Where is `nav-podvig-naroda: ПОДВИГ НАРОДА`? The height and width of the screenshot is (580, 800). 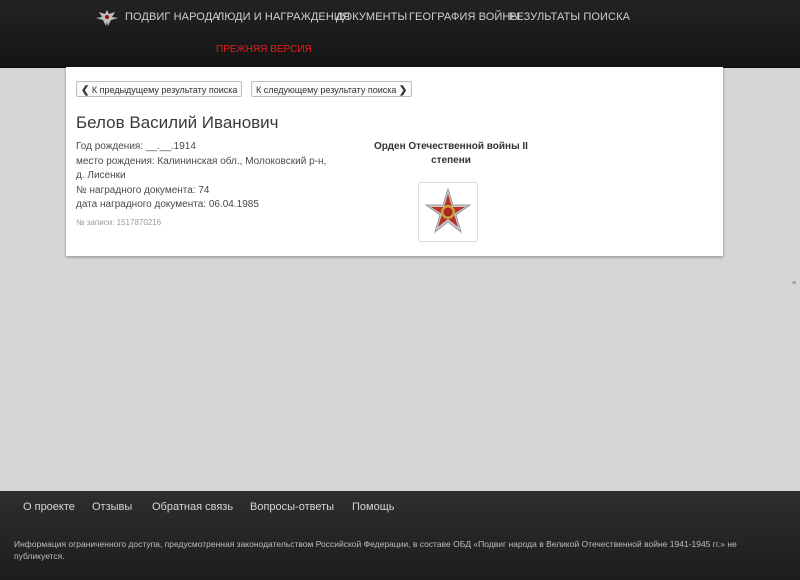
nav-podvig-naroda: ПОДВИГ НАРОДА is located at coordinates (172, 17).